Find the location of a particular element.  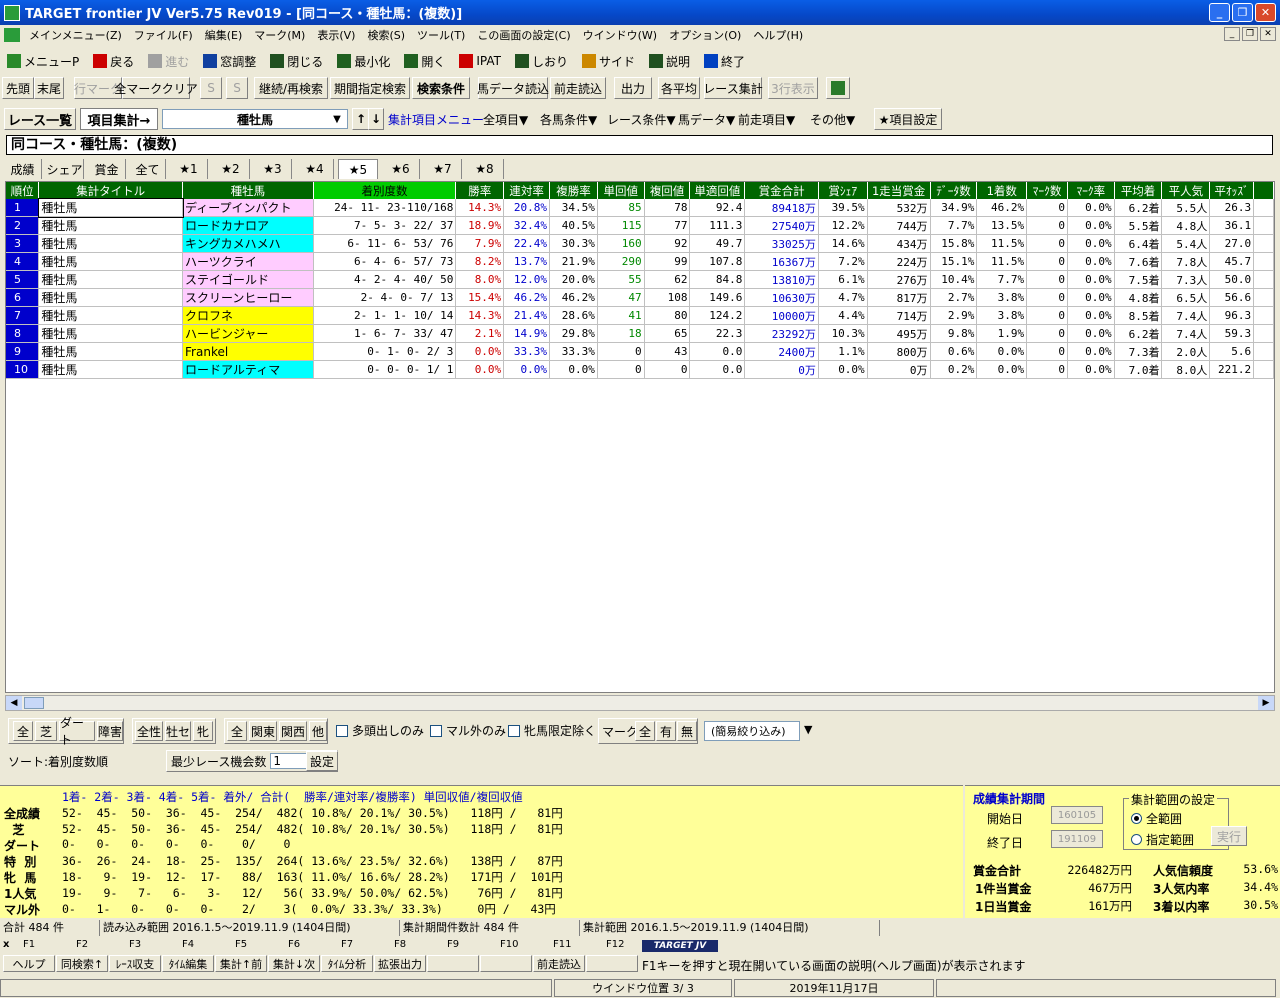

column-header-5: 連対率 is located at coordinates (527, 190).